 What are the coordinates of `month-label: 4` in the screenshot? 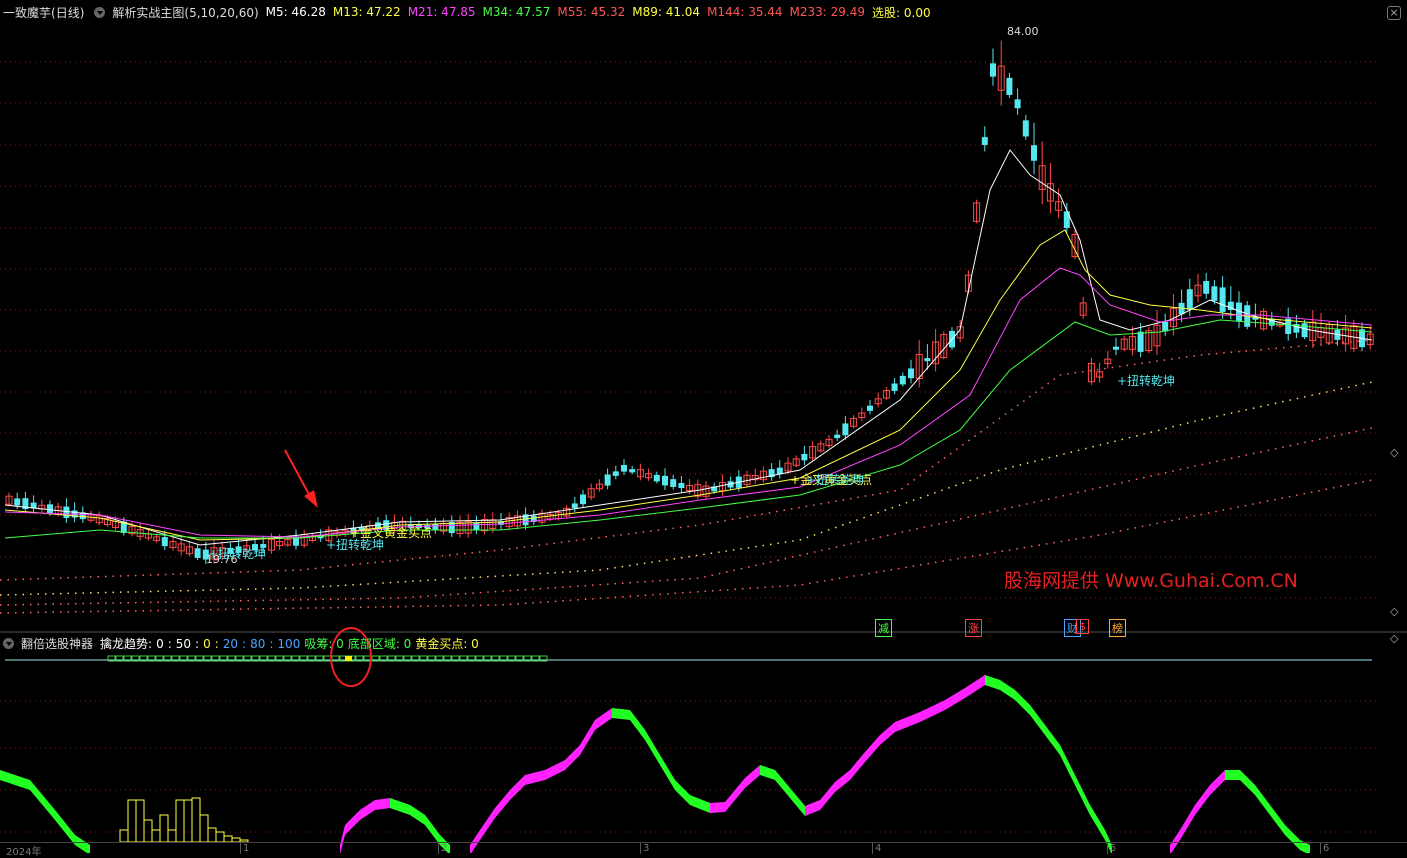 It's located at (876, 848).